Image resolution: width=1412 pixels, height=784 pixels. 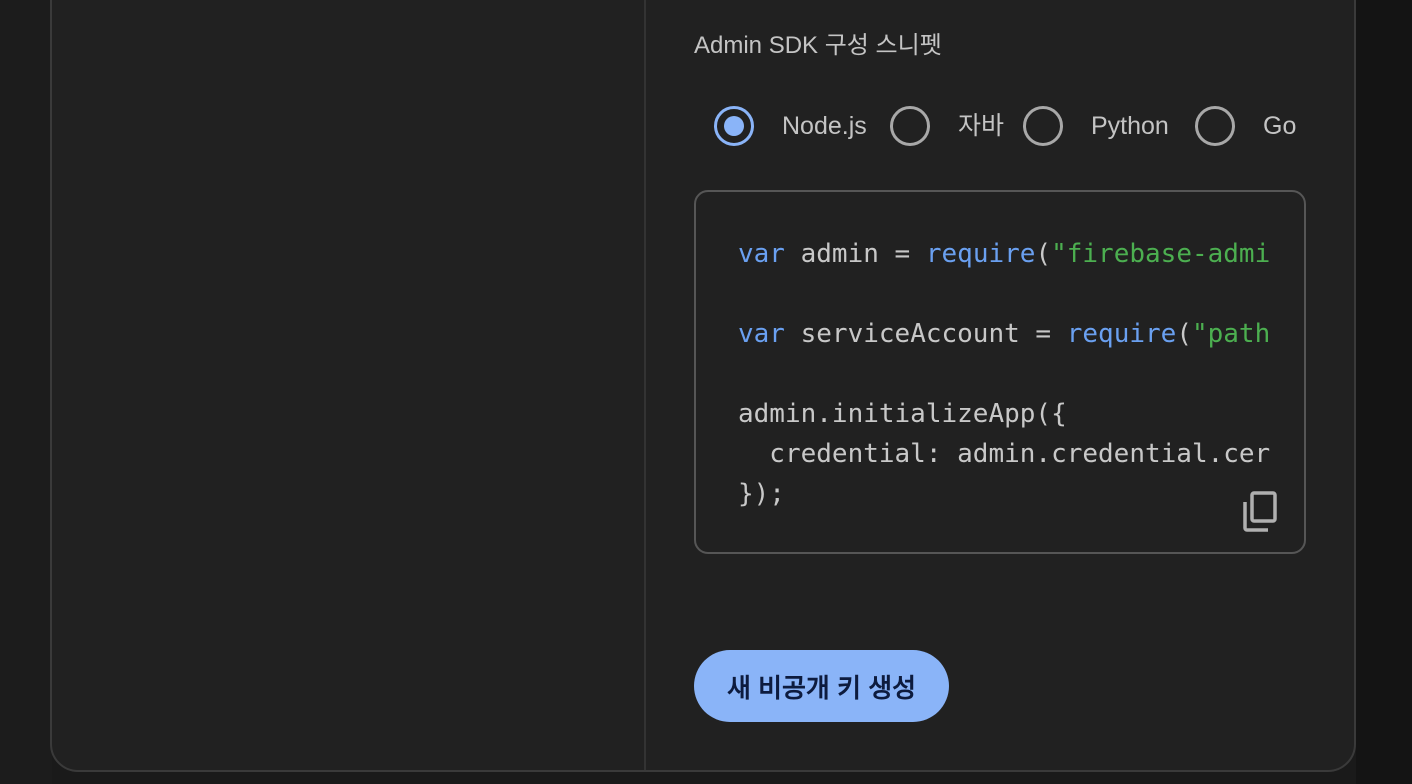 What do you see at coordinates (855, 254) in the screenshot?
I see `code-text: admin =` at bounding box center [855, 254].